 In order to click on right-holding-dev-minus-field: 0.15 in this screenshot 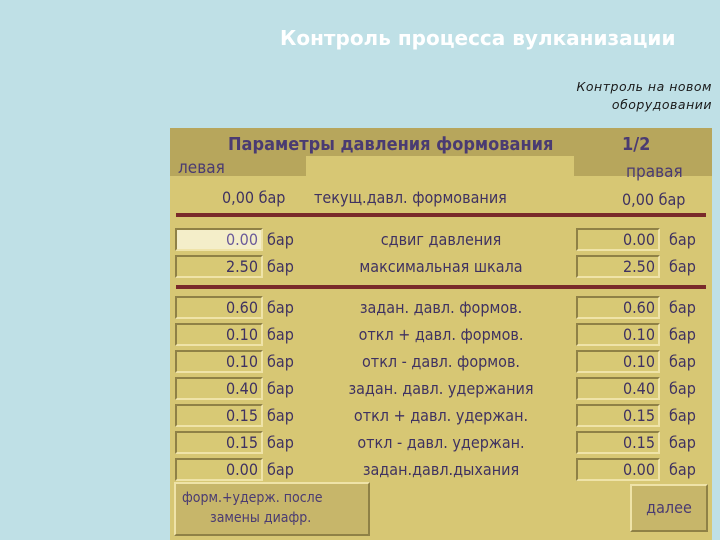, I will do `click(618, 442)`.